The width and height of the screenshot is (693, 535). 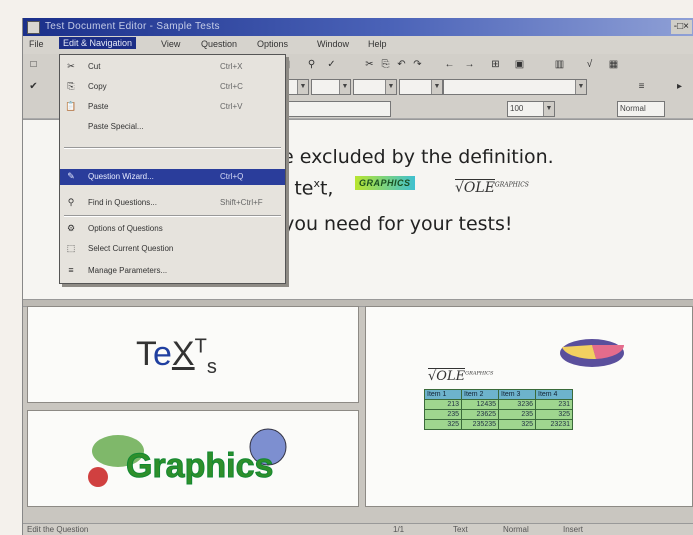 I want to click on table-cell: 12435, so click(x=480, y=404).